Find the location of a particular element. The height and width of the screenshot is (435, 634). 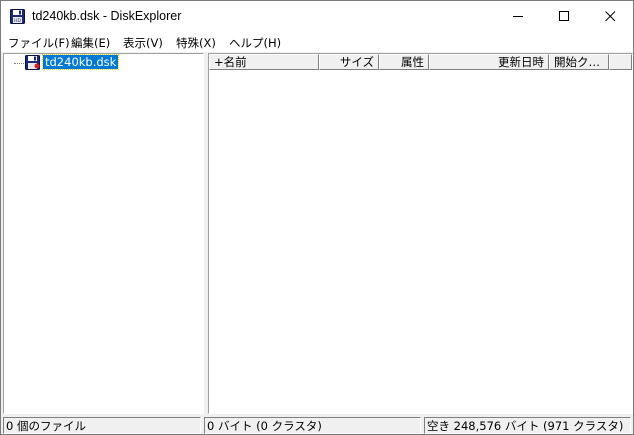

column-attributes: 属性 is located at coordinates (404, 62).